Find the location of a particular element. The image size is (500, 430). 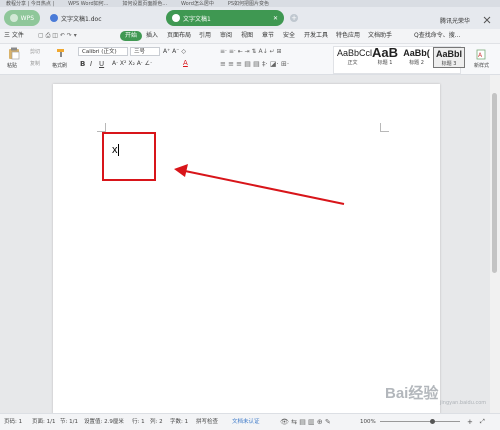

view-mode-icons: 👁 ⇆ ▤ ▥ ⊕ ✎ is located at coordinates (305, 422).